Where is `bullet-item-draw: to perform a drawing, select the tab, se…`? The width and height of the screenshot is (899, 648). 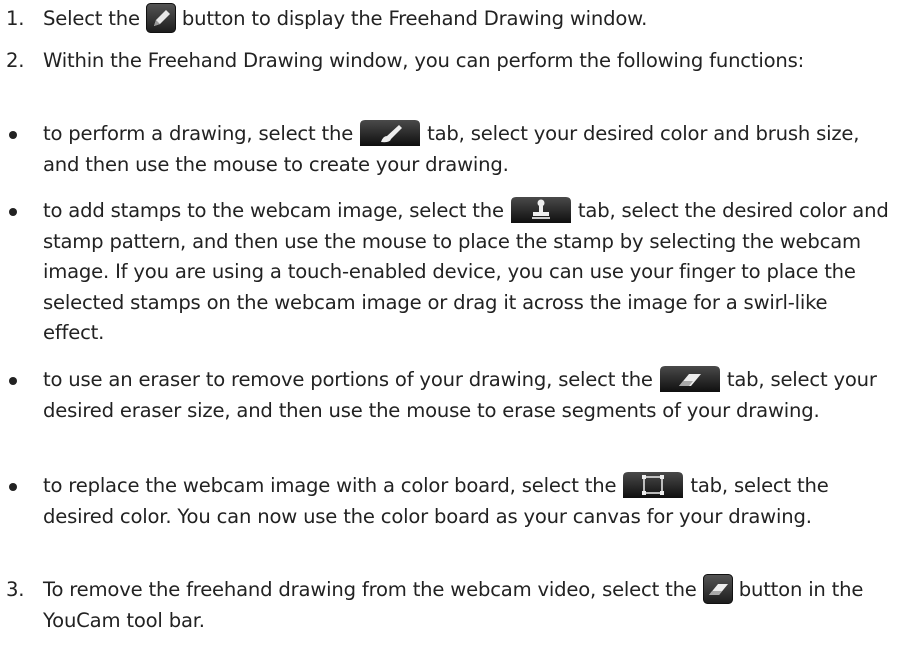 bullet-item-draw: to perform a drawing, select the tab, se… is located at coordinates (450, 149).